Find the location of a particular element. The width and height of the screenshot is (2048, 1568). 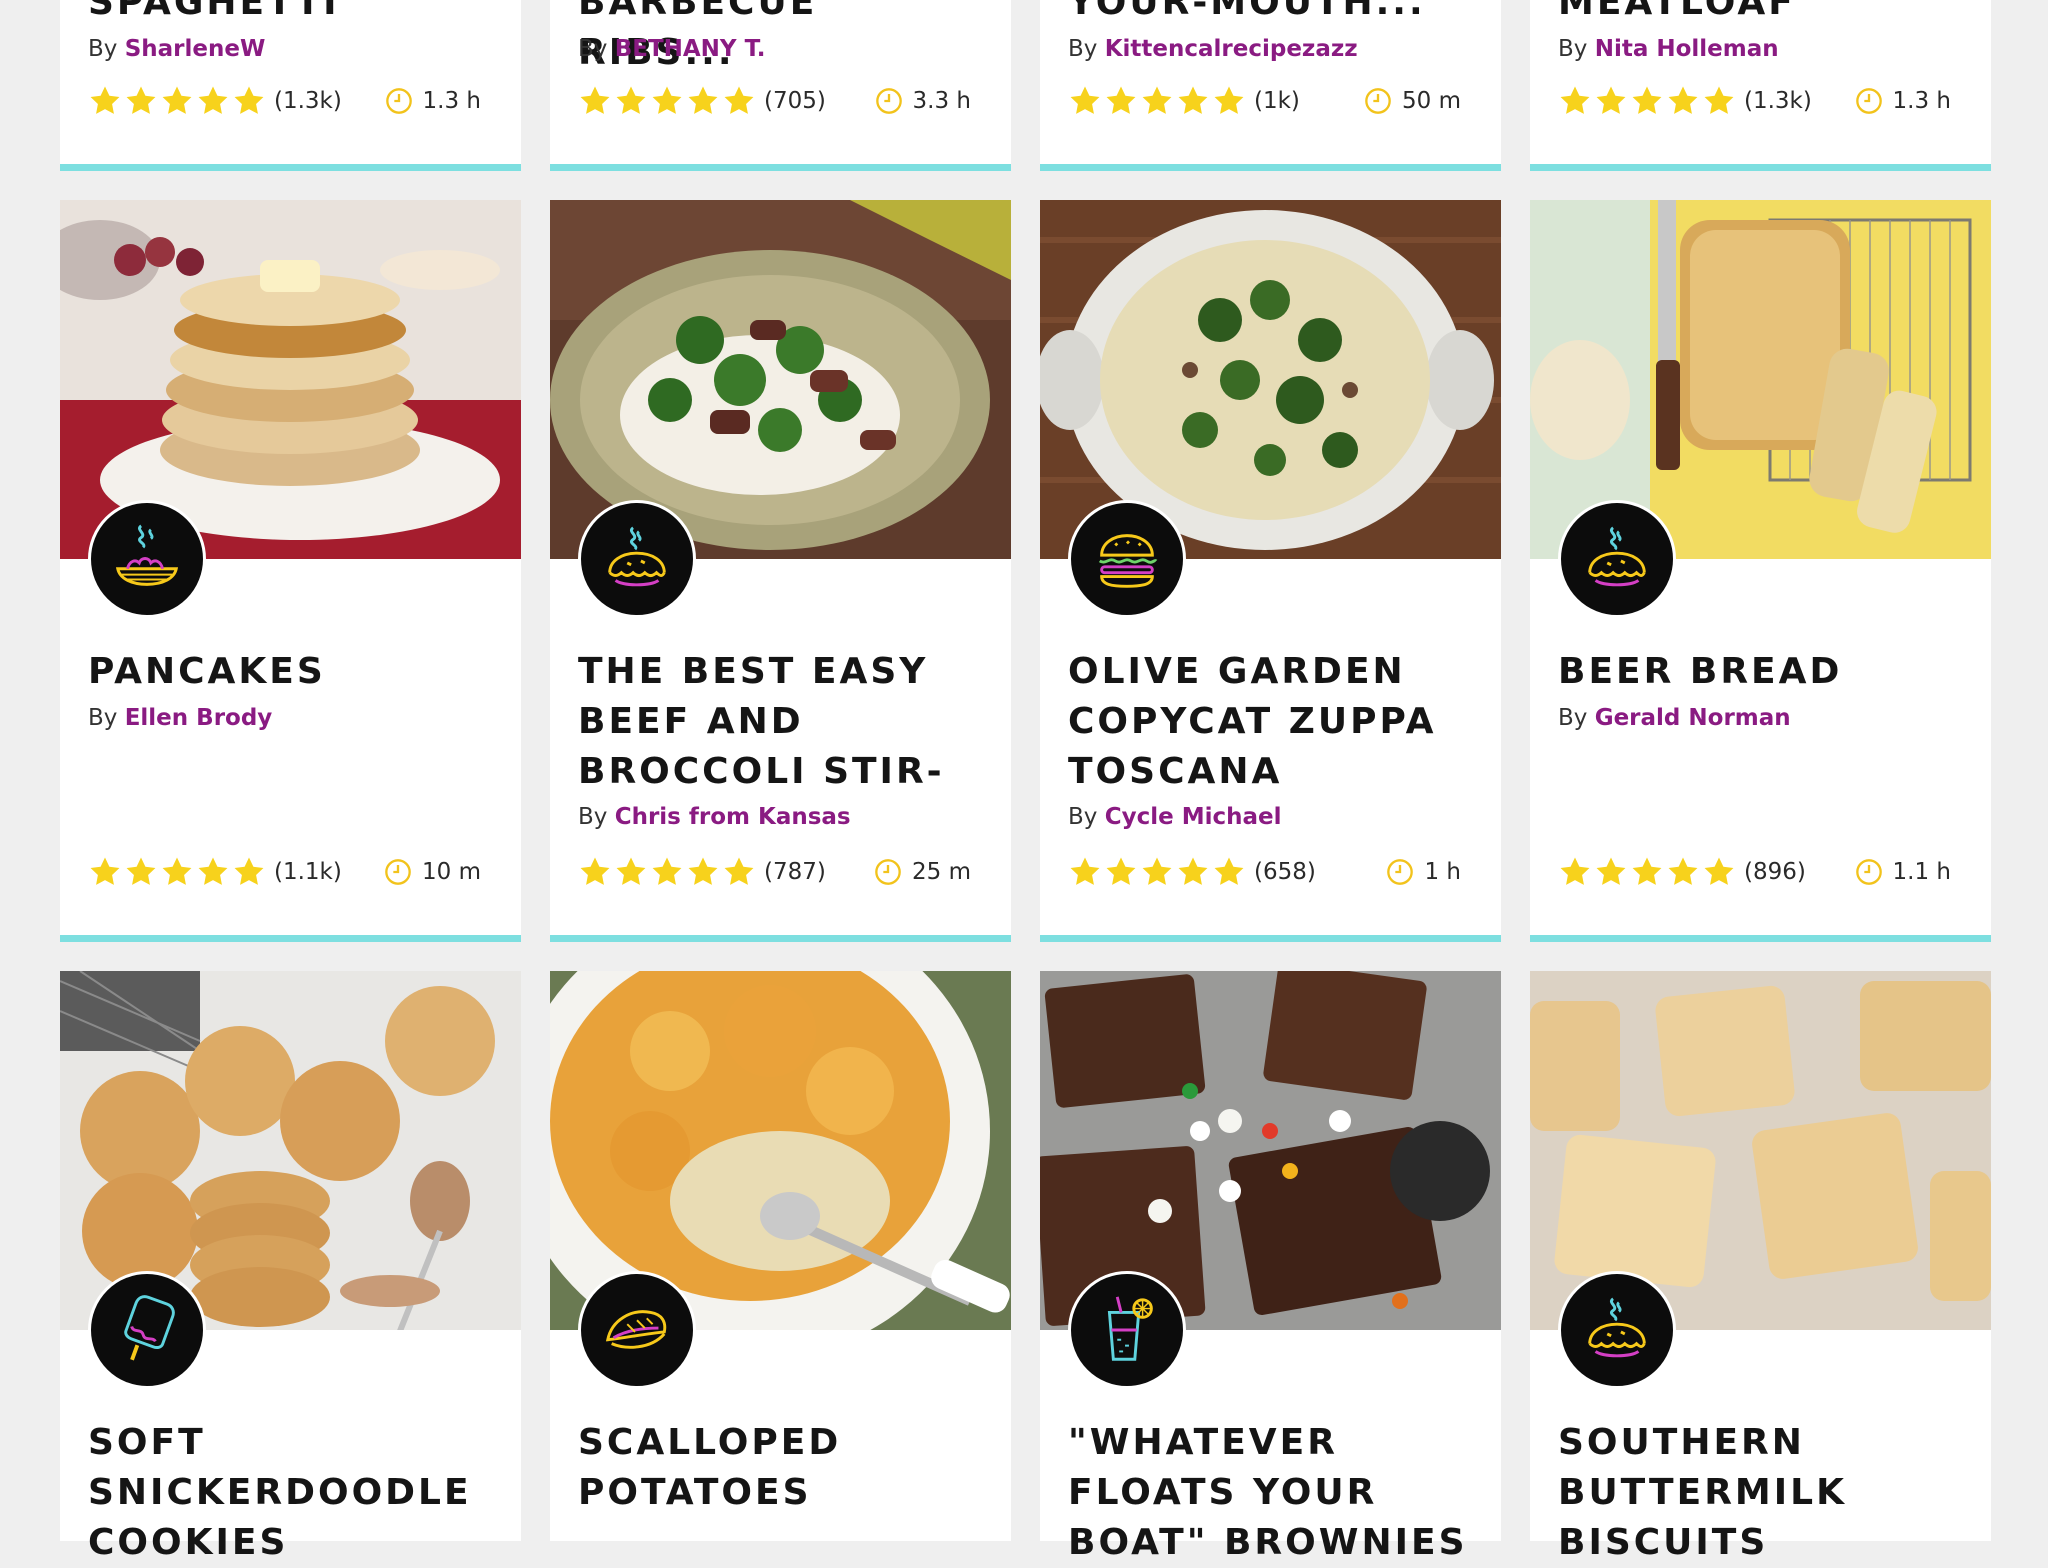

recipe-card: Soft Snickerdoodle Cookies is located at coordinates (290, 1267).